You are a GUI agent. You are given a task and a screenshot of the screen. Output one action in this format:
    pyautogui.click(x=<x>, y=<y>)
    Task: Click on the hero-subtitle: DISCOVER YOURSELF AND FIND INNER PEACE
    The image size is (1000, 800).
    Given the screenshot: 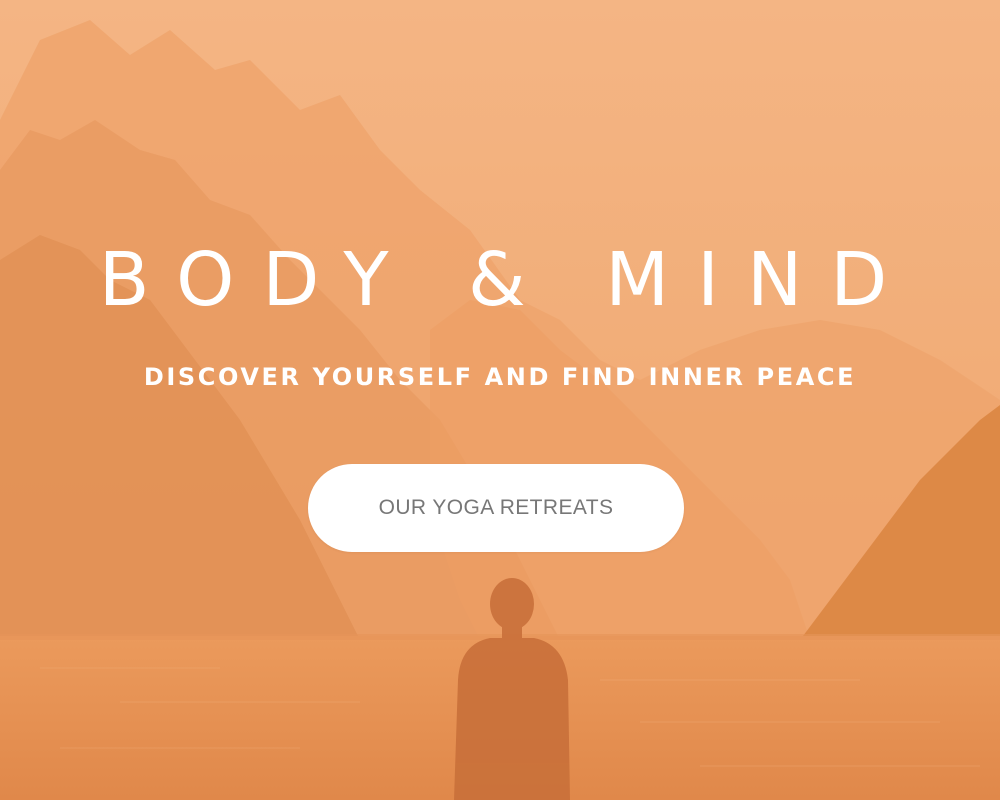 What is the action you would take?
    pyautogui.click(x=500, y=377)
    